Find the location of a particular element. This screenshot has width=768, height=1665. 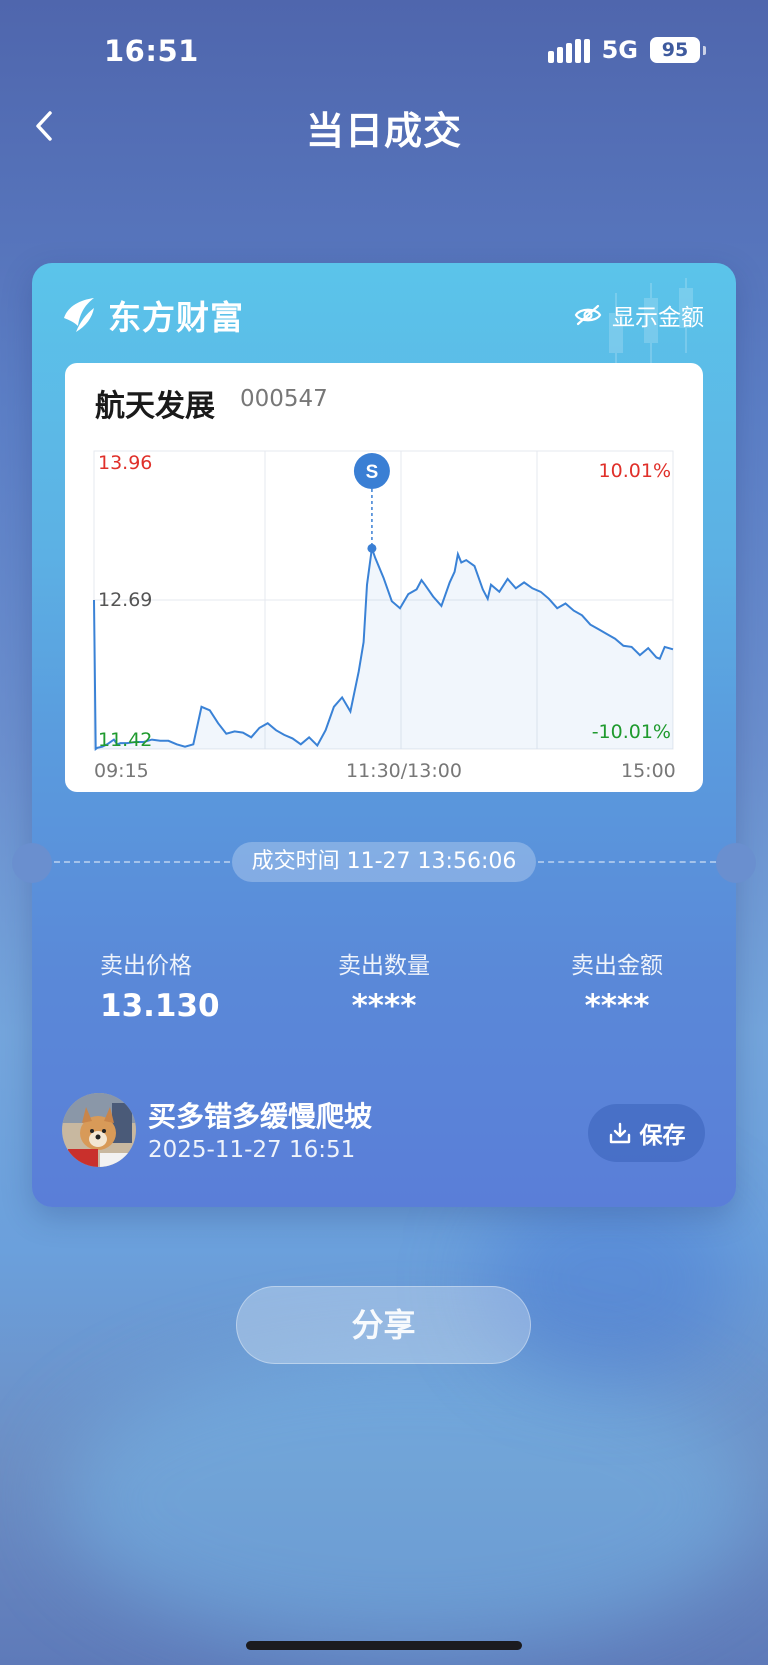

user-name: 买多错多缓慢爬坡 is located at coordinates (260, 1116).